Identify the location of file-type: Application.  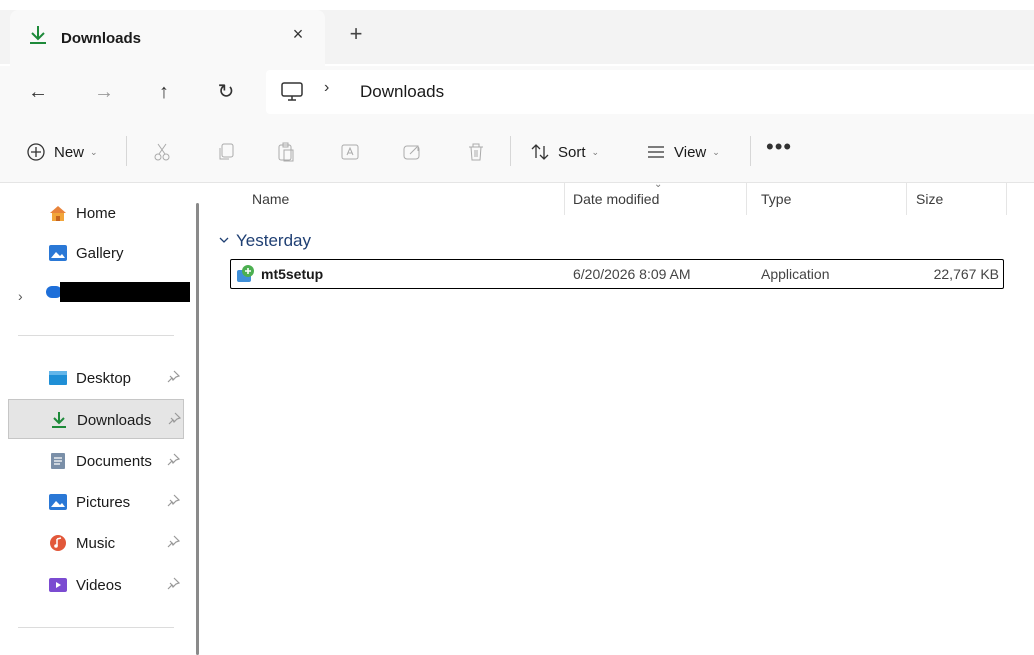
(795, 274).